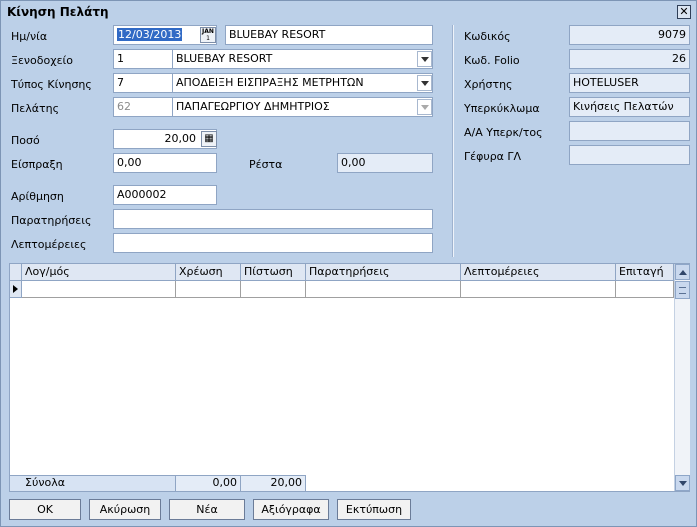  Describe the element at coordinates (93, 483) in the screenshot. I see `totals-label: Σύνολα` at that location.